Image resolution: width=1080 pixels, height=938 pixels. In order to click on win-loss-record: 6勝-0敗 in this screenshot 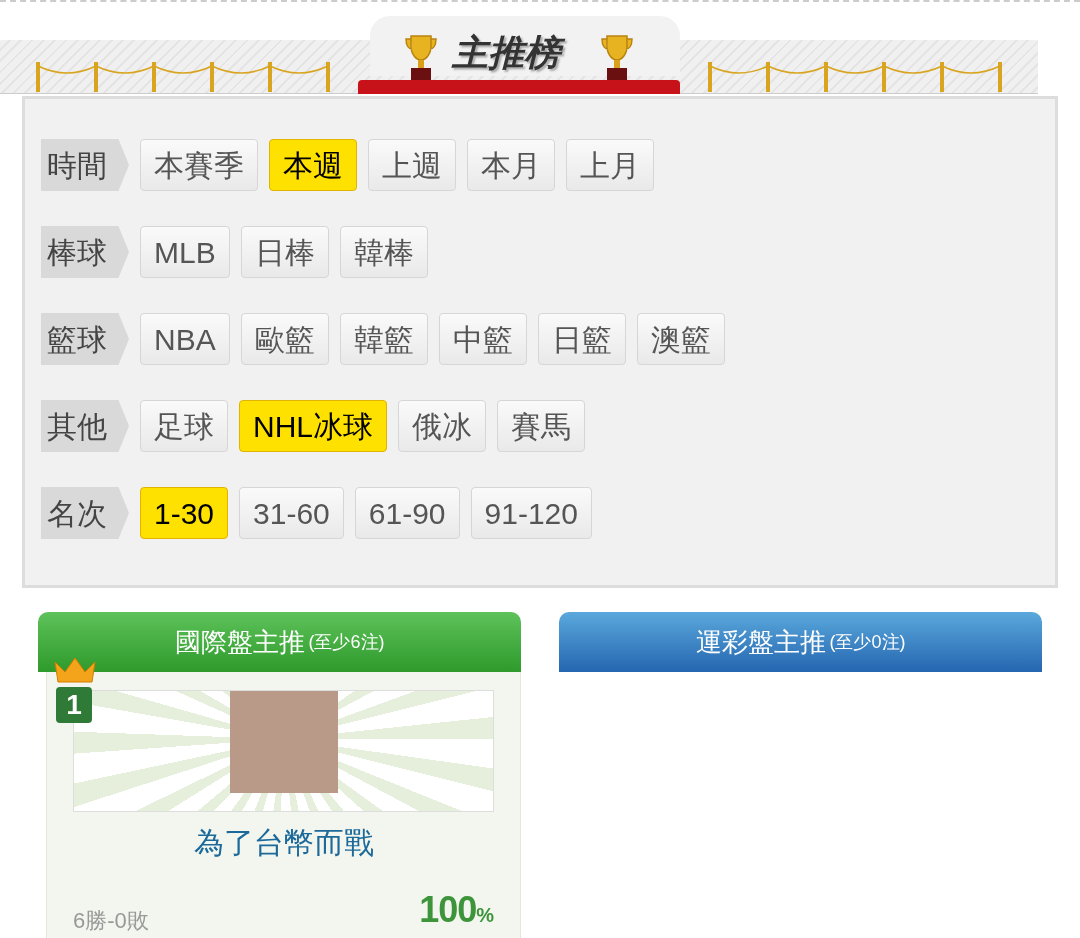, I will do `click(111, 921)`.